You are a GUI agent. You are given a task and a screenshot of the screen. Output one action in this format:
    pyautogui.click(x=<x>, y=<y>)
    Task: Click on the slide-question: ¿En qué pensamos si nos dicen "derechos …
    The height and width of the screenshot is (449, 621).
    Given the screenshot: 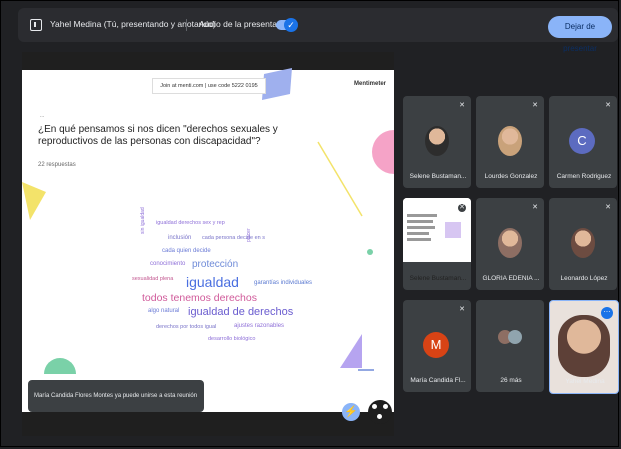 What is the action you would take?
    pyautogui.click(x=158, y=135)
    